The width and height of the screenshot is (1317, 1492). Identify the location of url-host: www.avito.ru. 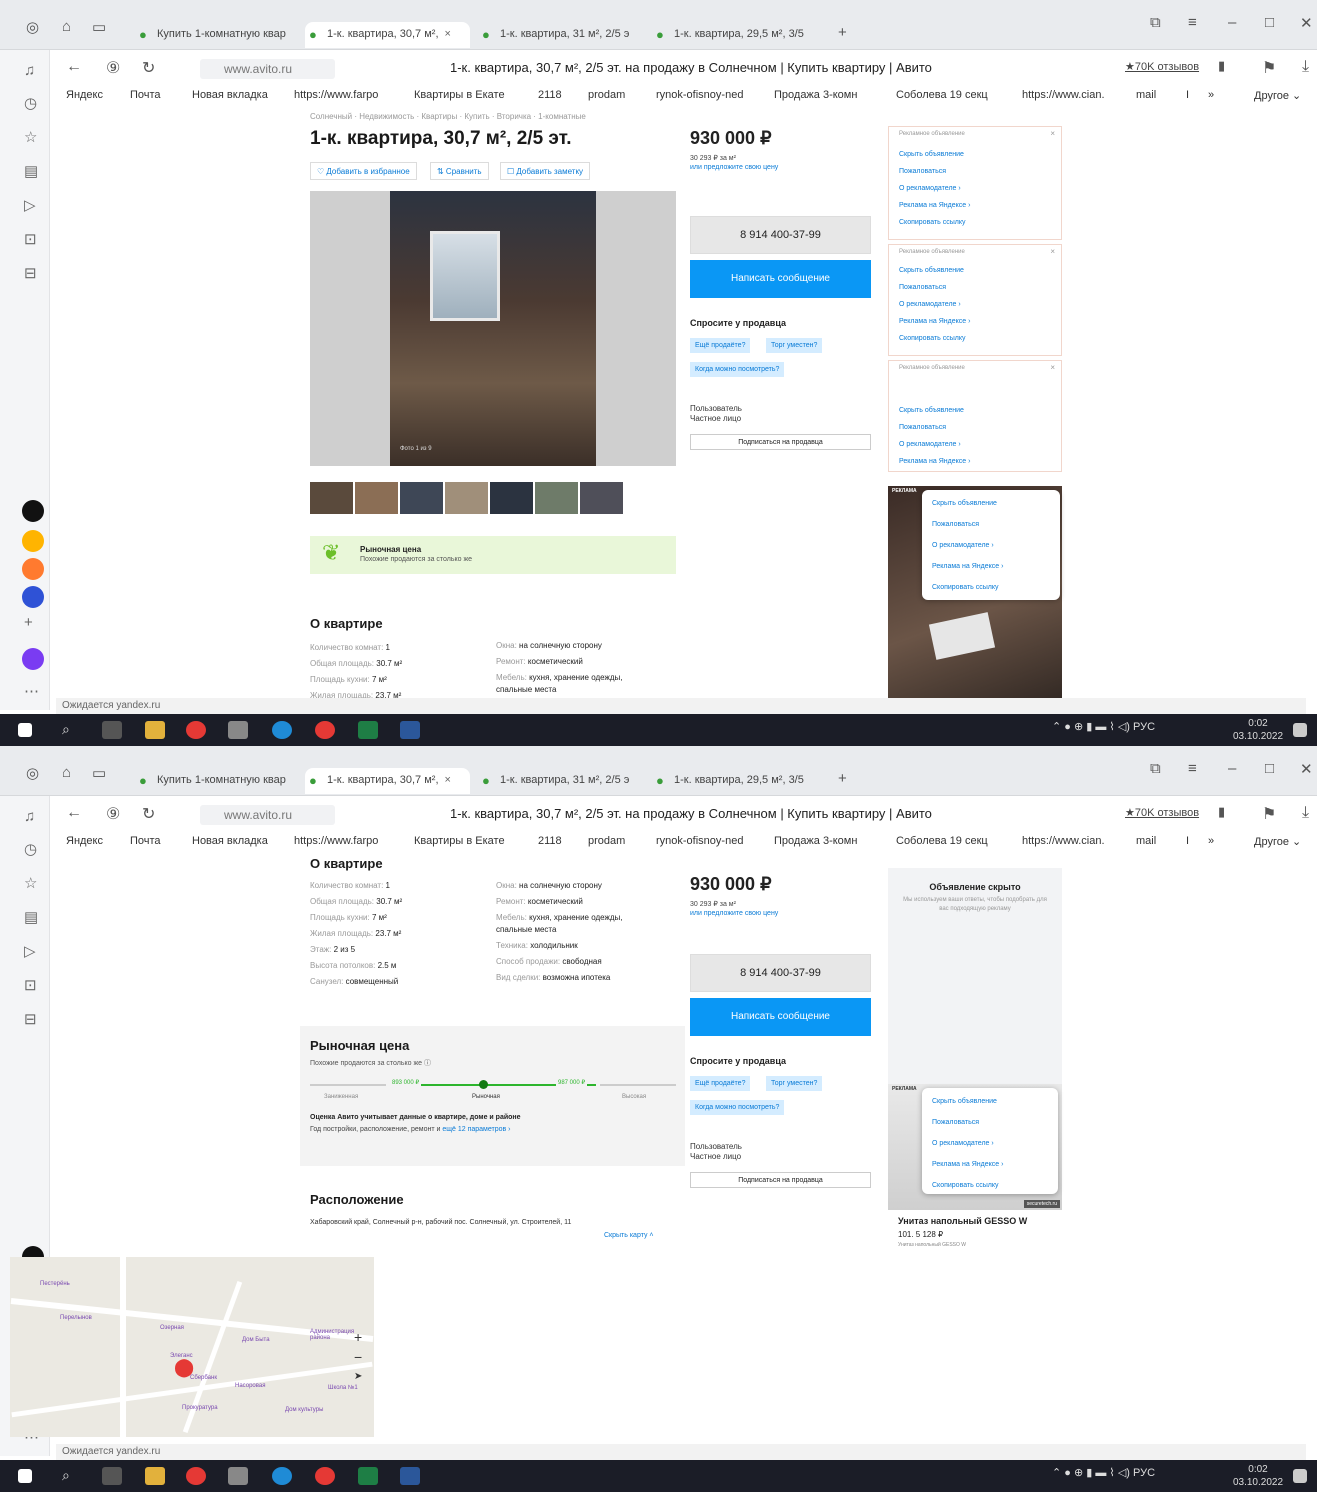
(267, 69).